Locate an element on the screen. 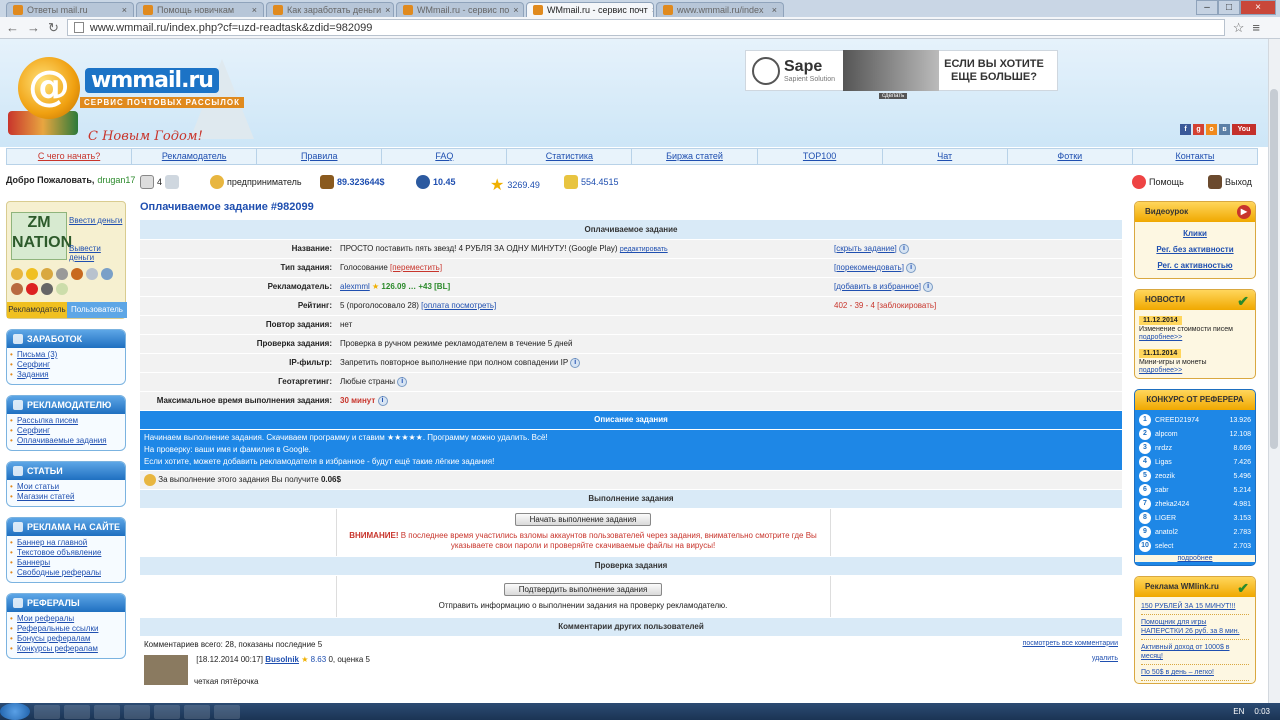 The width and height of the screenshot is (1280, 720). zm-nation-logo: ZM NATION is located at coordinates (41, 236).